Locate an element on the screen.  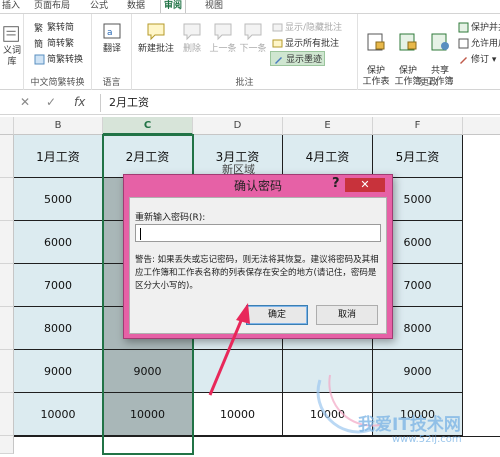
arrow-head is located at coordinates (243, 313).